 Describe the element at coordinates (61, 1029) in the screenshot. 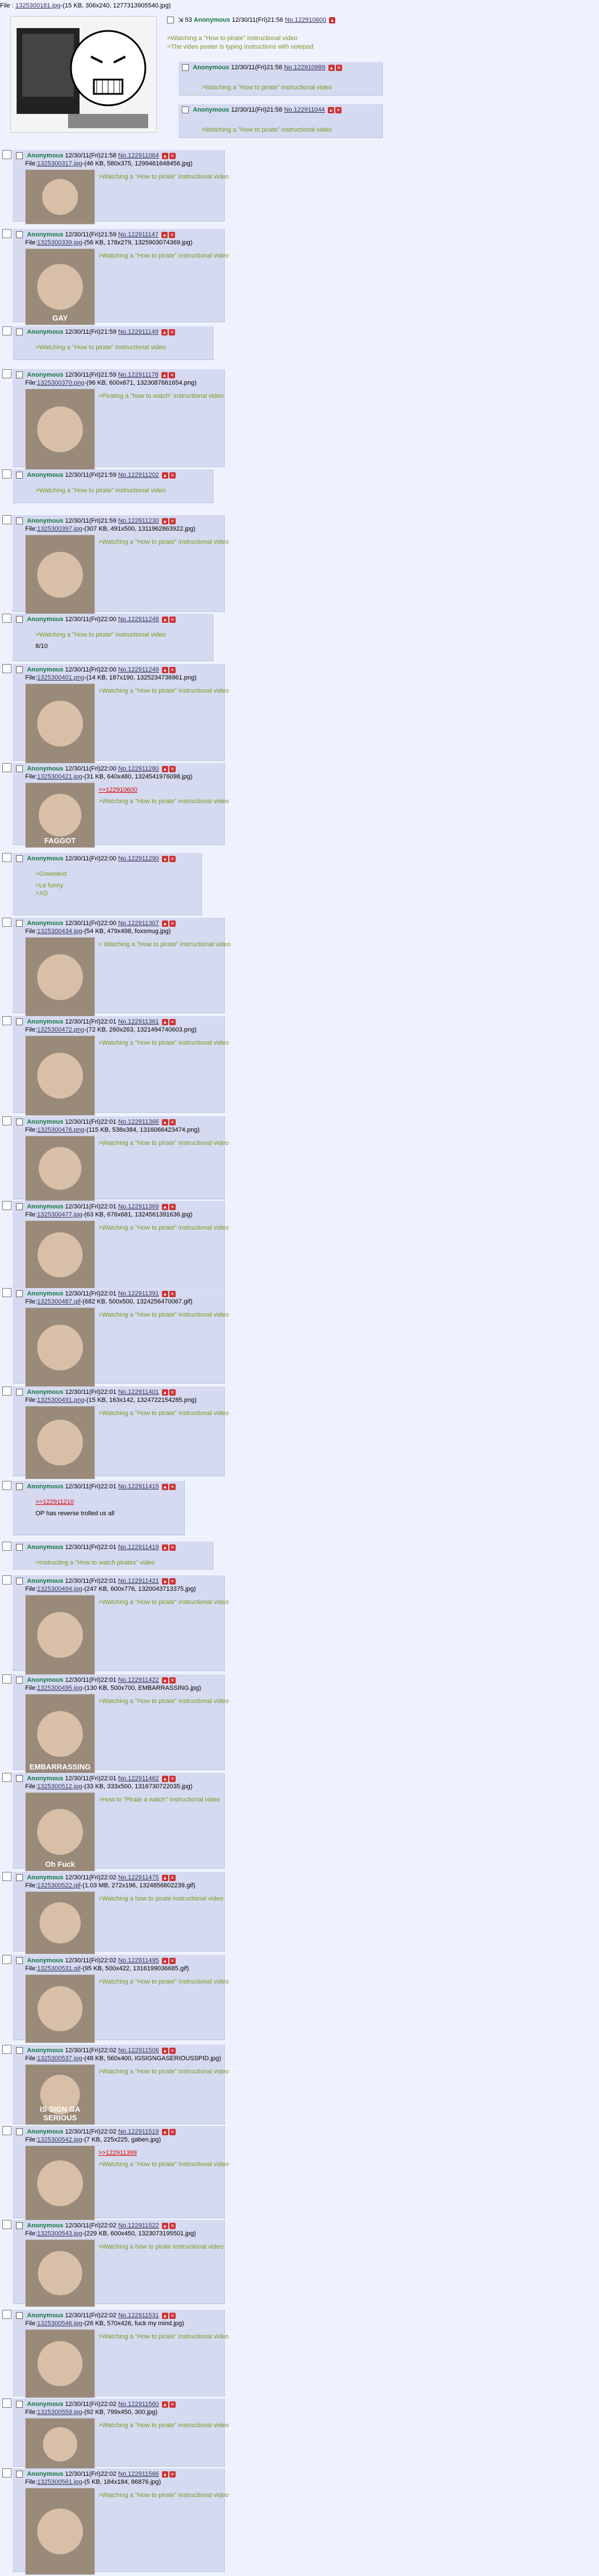

I see `reply-file-link: 1325300472.png` at that location.